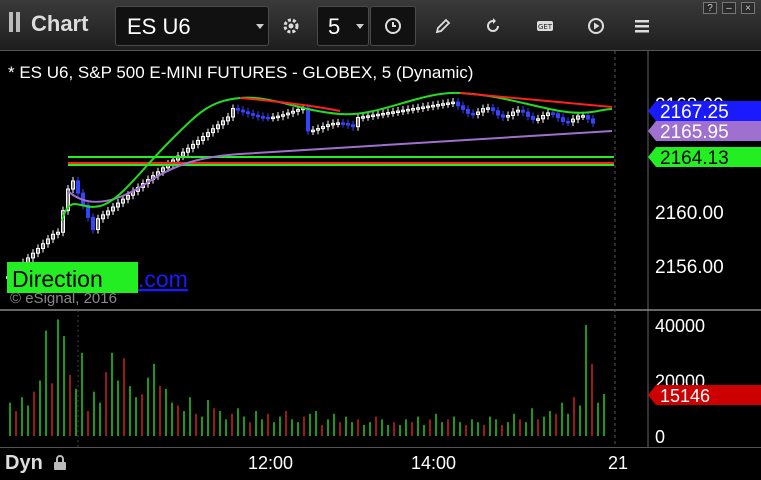 The width and height of the screenshot is (761, 480). I want to click on refresh-icon, so click(493, 25).